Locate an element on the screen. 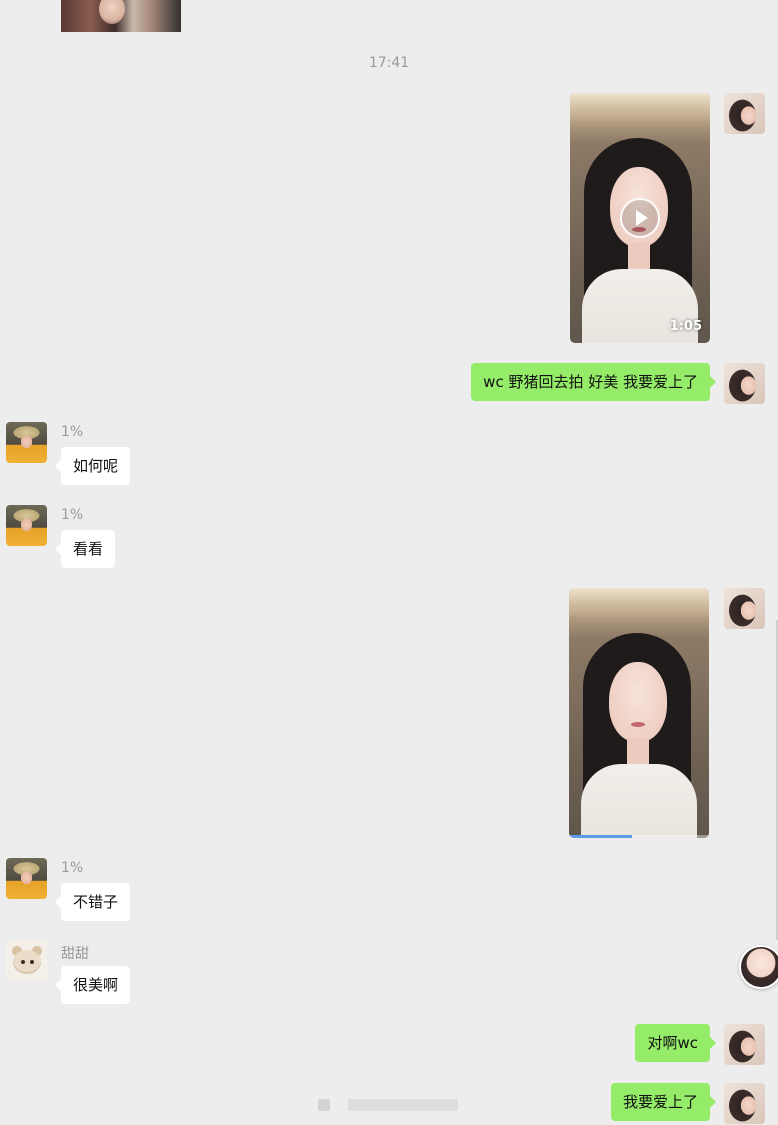 The image size is (778, 1125). contact-avatar-tiantian is located at coordinates (26, 961).